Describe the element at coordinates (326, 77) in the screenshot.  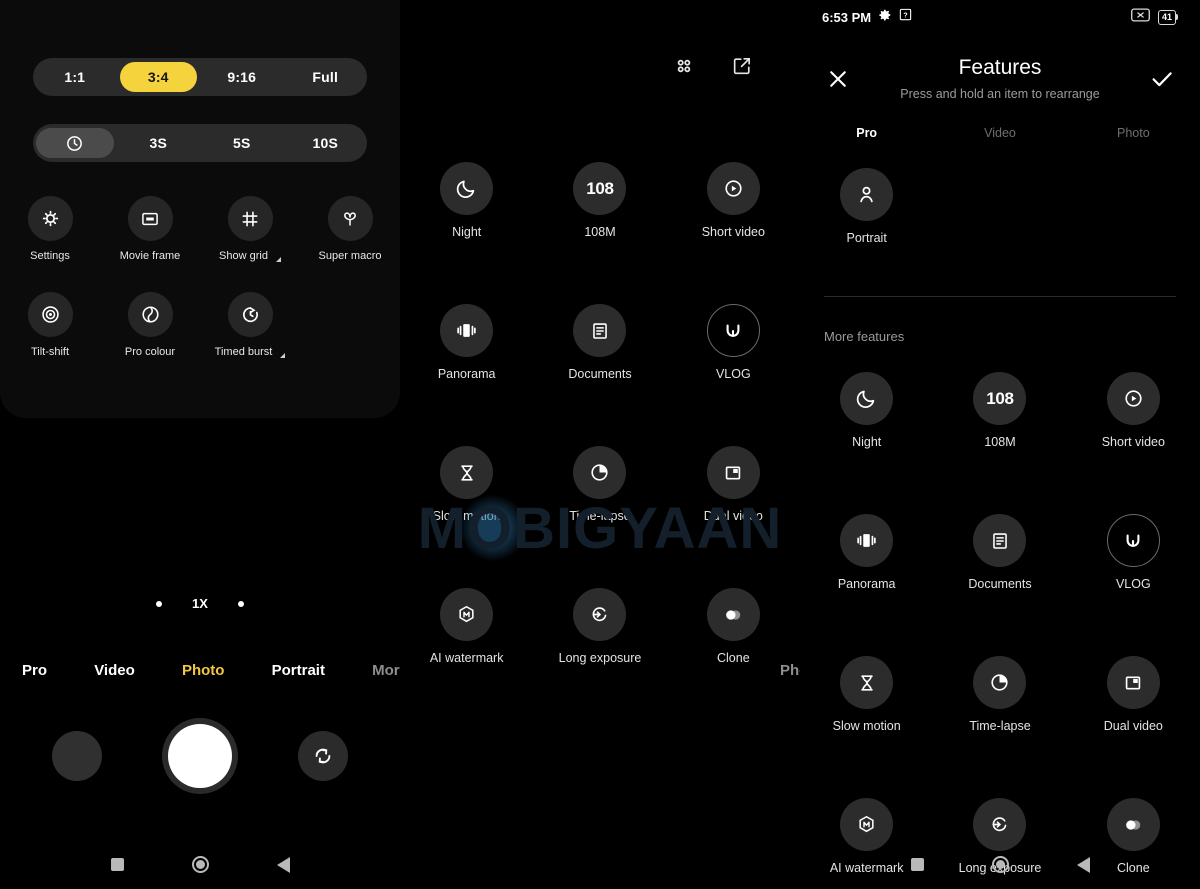
I see `aspect-ratio-option-full: Full` at that location.